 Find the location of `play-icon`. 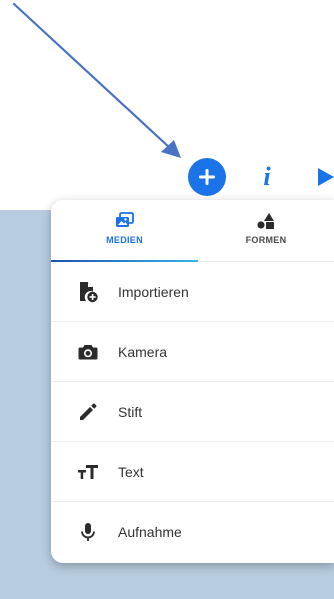

play-icon is located at coordinates (326, 177).